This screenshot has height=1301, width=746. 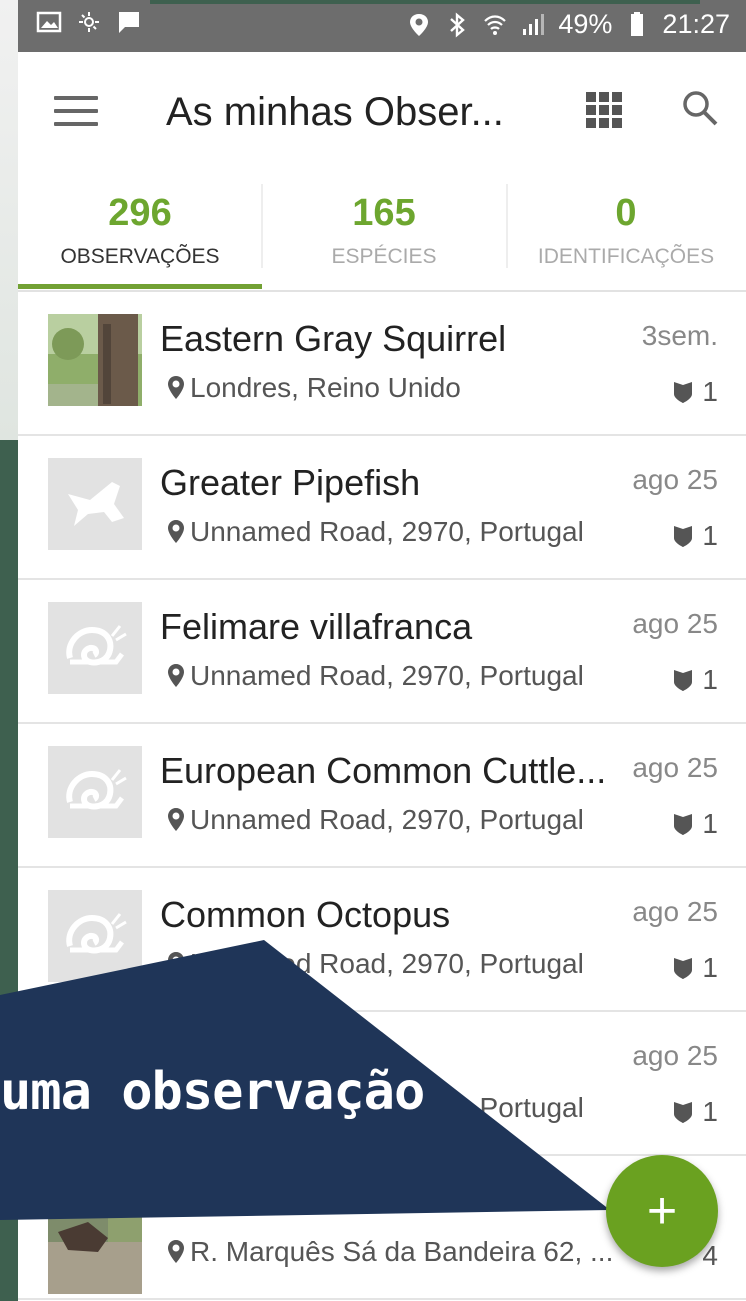 What do you see at coordinates (333, 338) in the screenshot?
I see `observation-name: Eastern Gray Squirrel` at bounding box center [333, 338].